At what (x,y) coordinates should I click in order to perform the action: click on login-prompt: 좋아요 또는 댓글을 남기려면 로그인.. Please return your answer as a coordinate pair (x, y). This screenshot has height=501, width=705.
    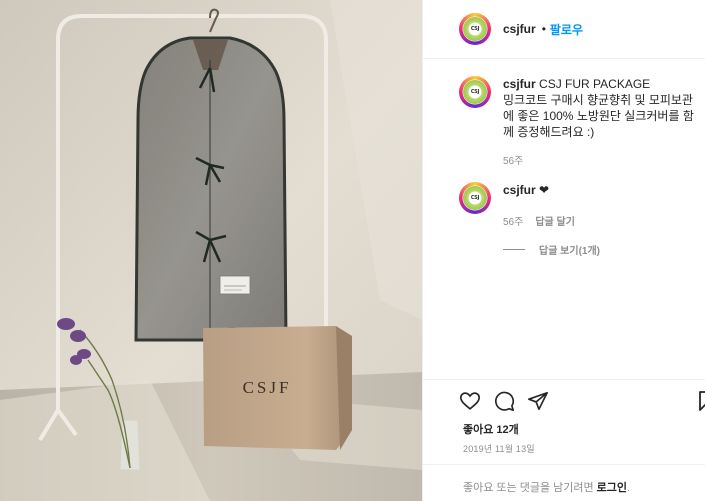
    Looking at the image, I should click on (546, 487).